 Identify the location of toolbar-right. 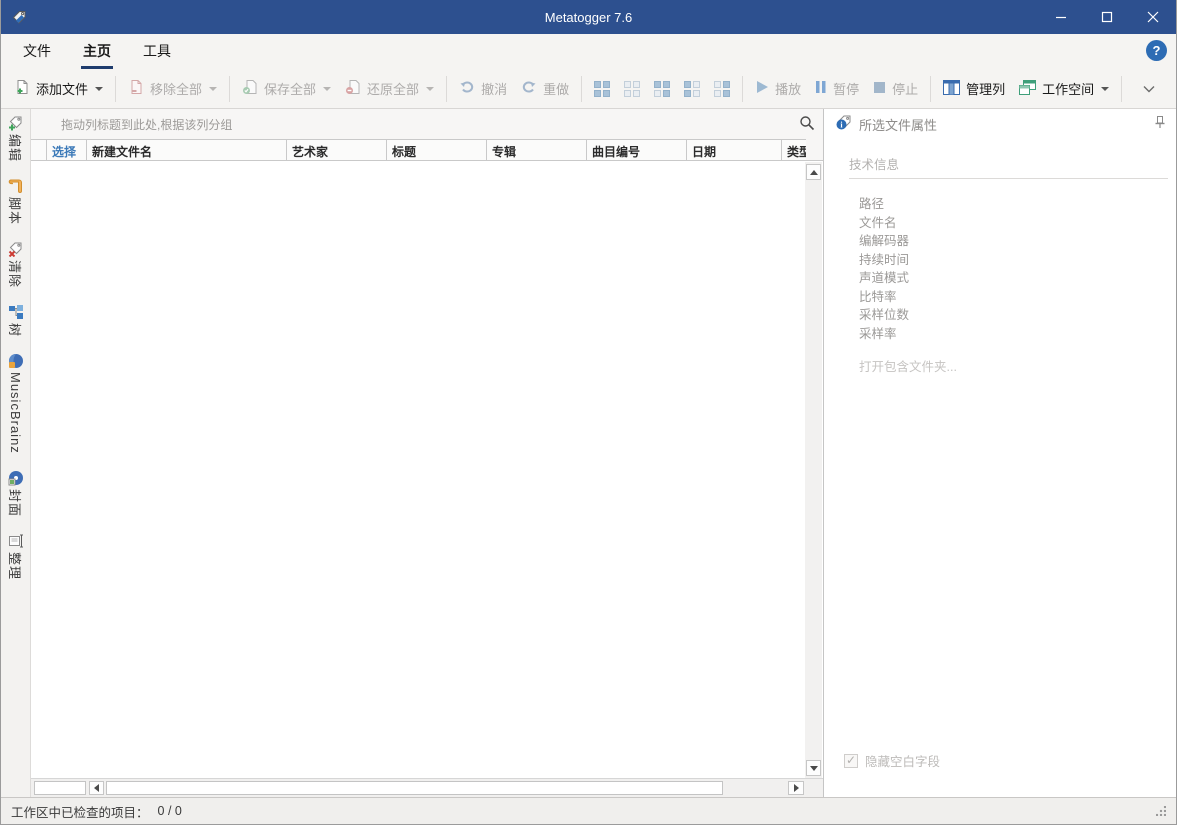
(1143, 88).